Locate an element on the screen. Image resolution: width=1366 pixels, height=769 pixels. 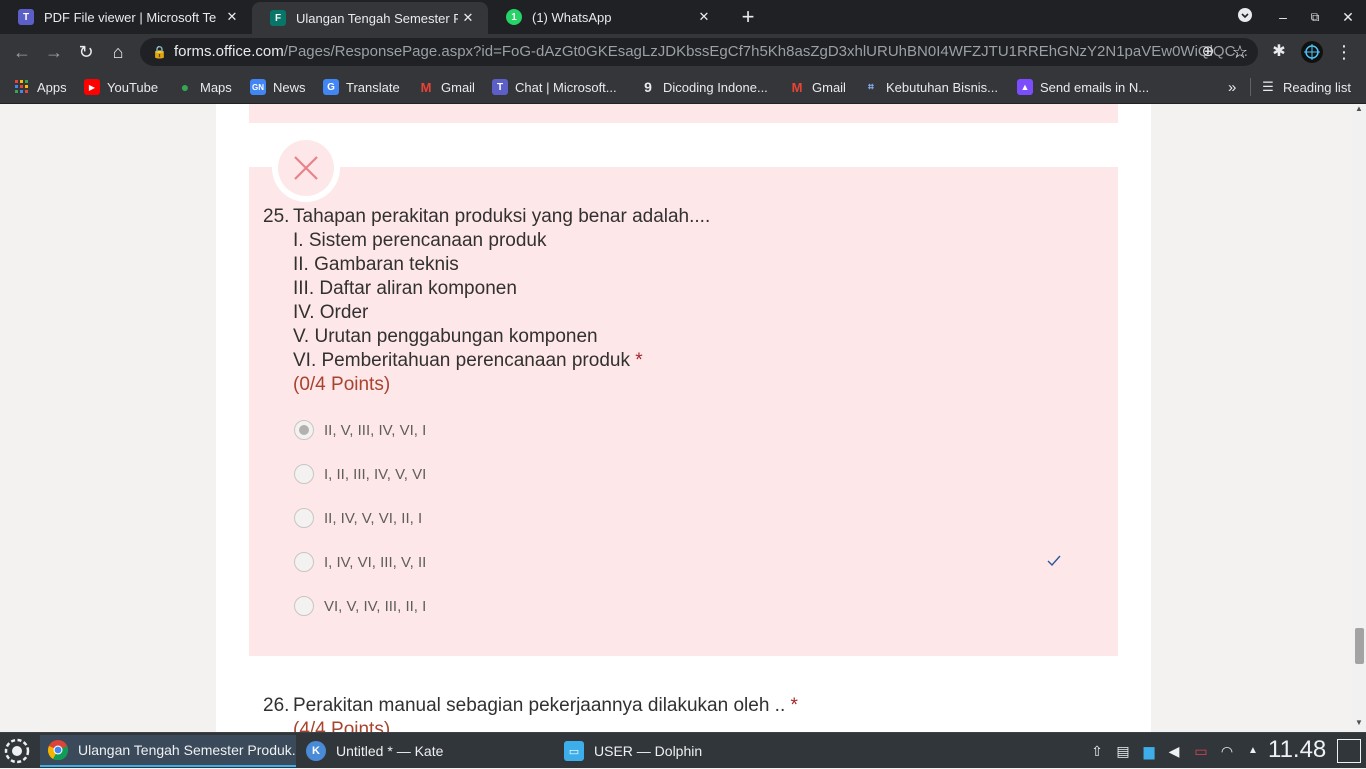
bookmark-label: Maps is located at coordinates (216, 87).